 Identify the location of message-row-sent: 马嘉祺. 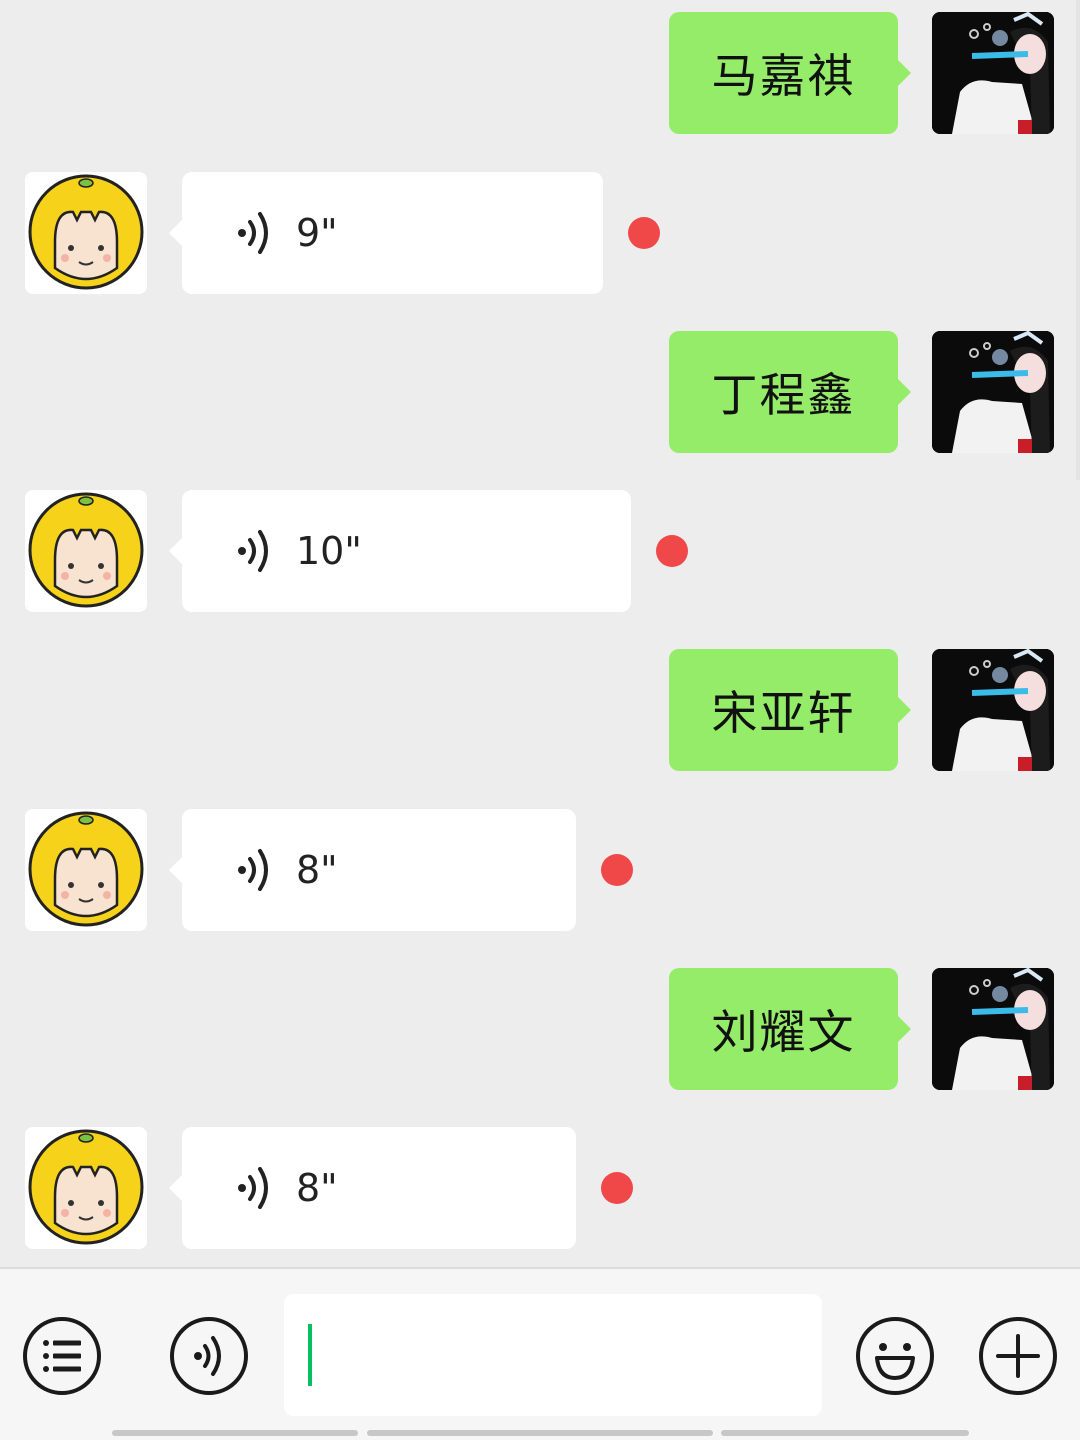
(540, 74).